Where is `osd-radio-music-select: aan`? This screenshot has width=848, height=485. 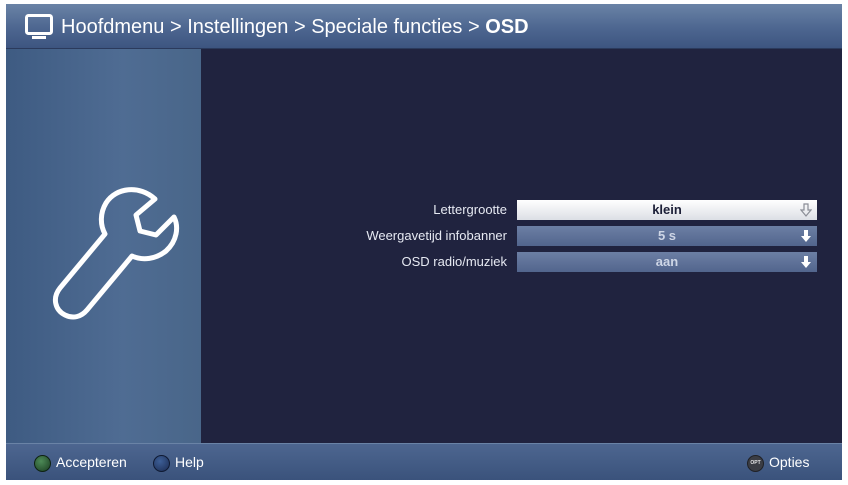
osd-radio-music-select: aan is located at coordinates (667, 262).